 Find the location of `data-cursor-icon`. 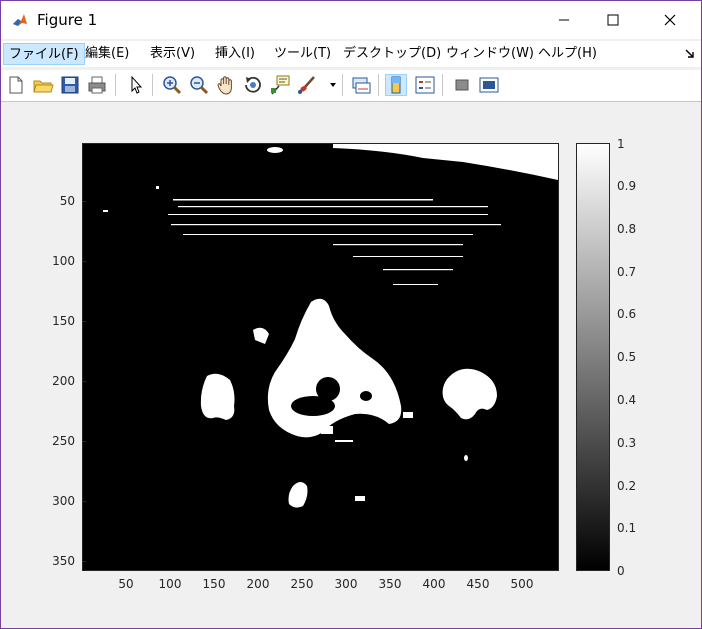

data-cursor-icon is located at coordinates (280, 85).